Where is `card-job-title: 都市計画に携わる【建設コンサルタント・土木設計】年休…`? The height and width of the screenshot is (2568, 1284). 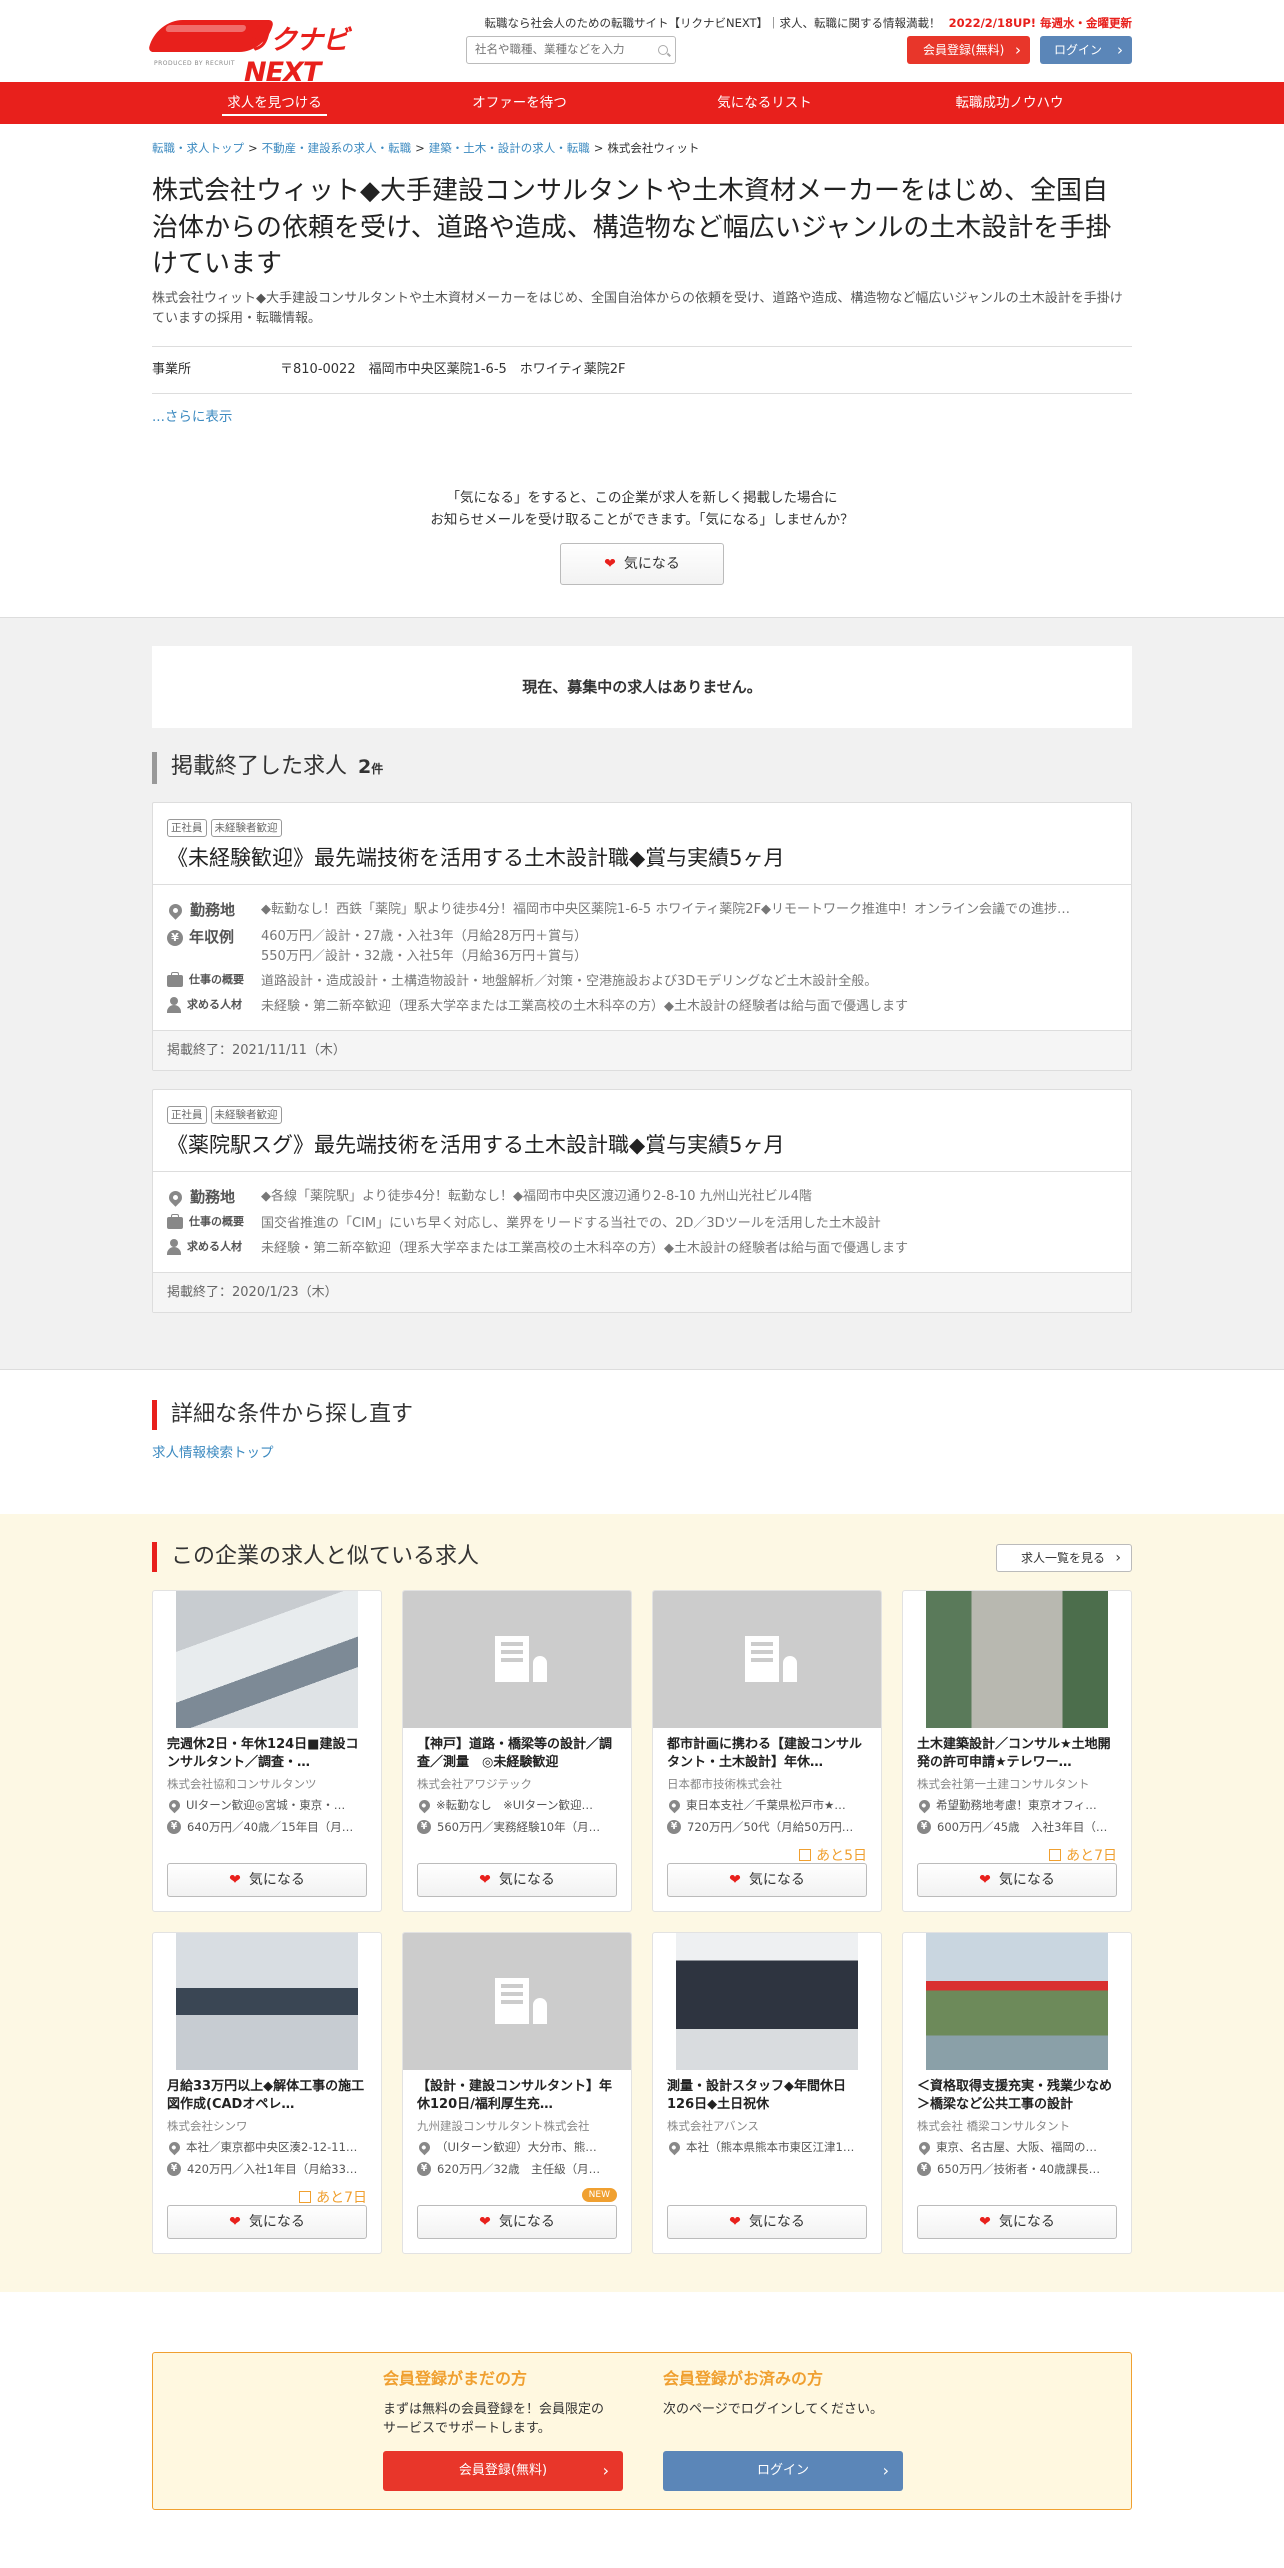
card-job-title: 都市計画に携わる【建設コンサルタント・土木設計】年休… is located at coordinates (767, 1755).